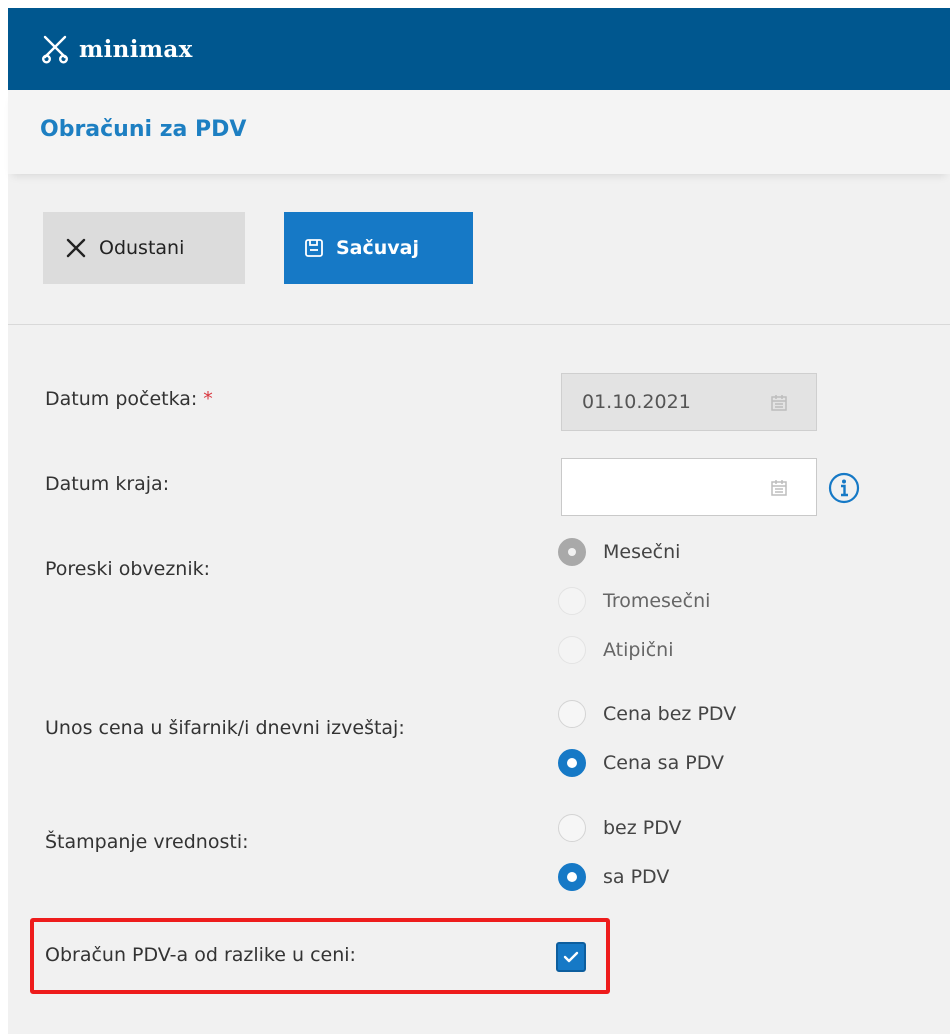  Describe the element at coordinates (129, 399) in the screenshot. I see `start-date-label: Datum početka: *` at that location.